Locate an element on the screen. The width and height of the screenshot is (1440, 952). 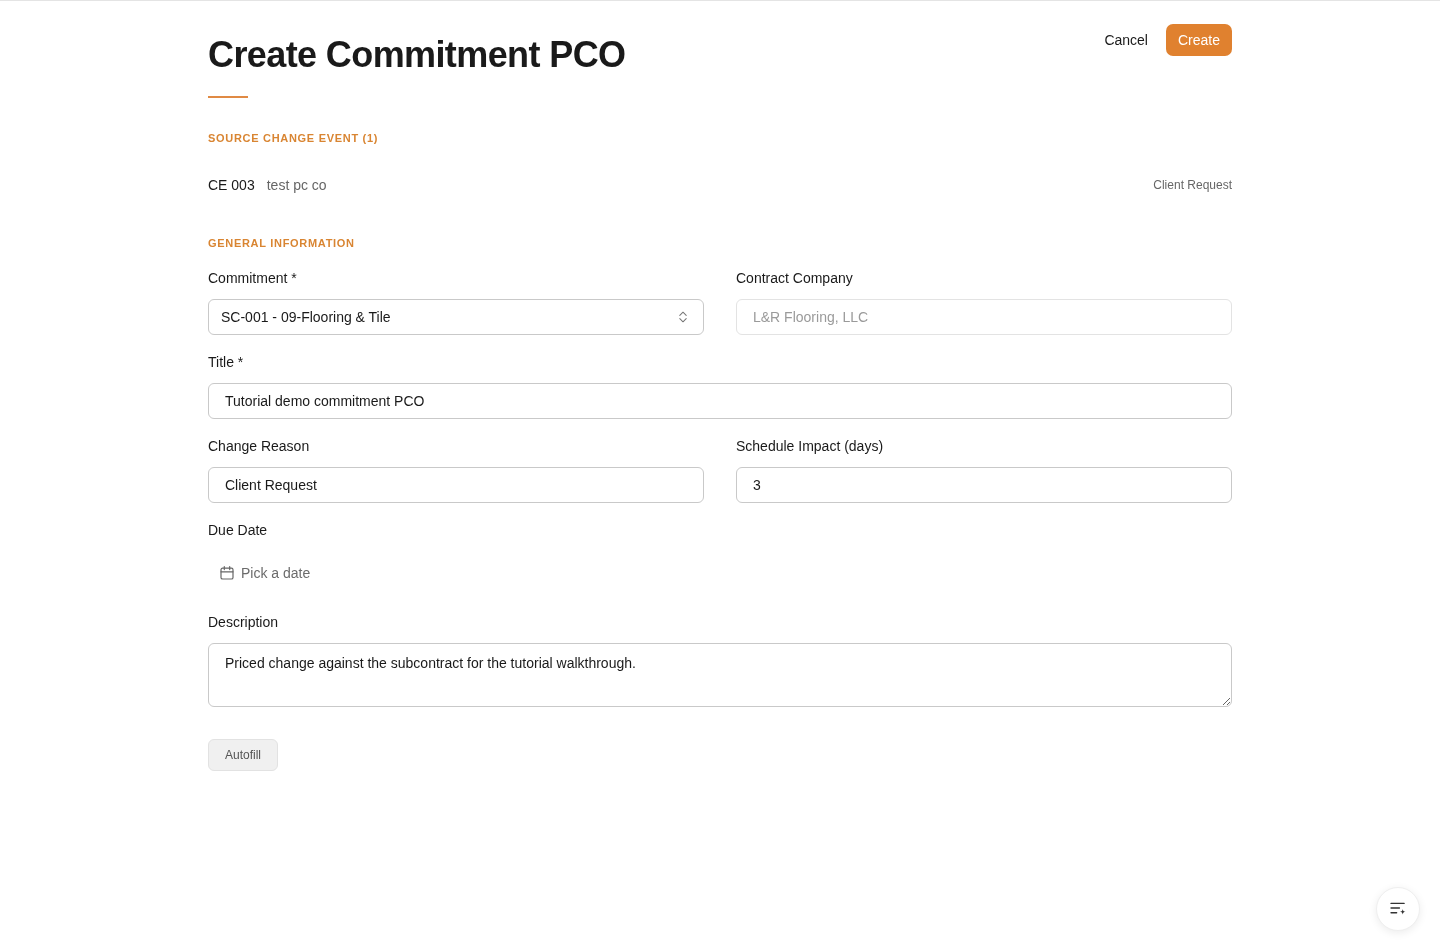
event-number: CE 003 is located at coordinates (231, 185).